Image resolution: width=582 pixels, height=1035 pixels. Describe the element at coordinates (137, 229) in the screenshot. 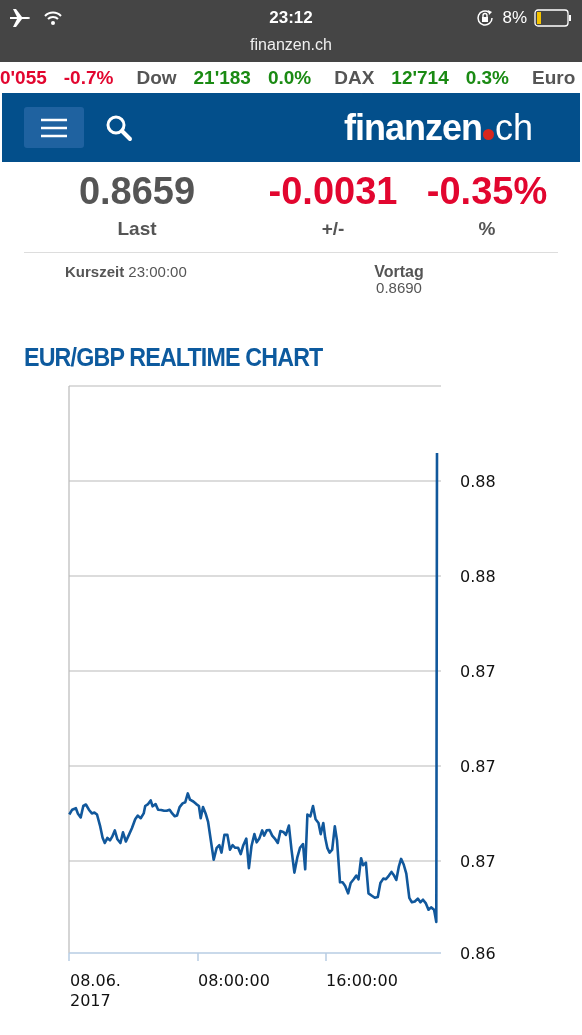

I see `quote-label: Last` at that location.